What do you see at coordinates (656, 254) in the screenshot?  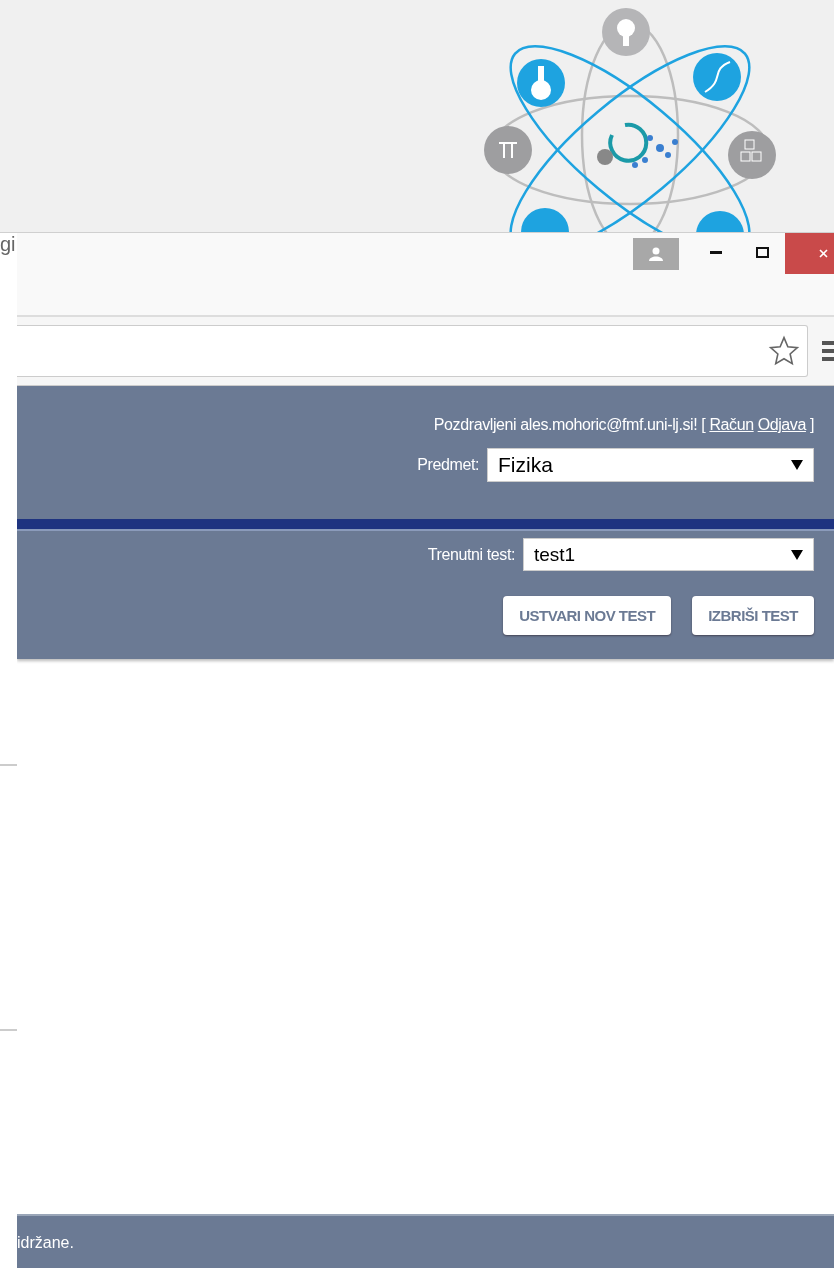 I see `person-icon` at bounding box center [656, 254].